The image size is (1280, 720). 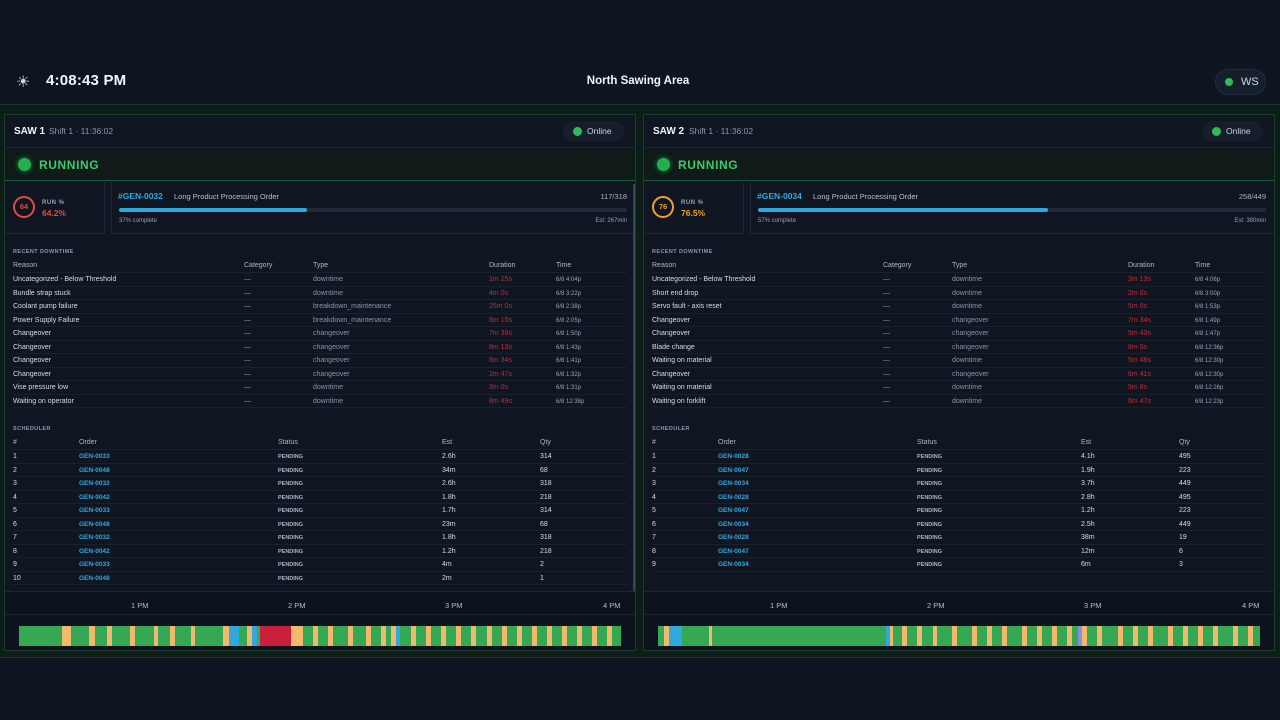 What do you see at coordinates (959, 443) in the screenshot?
I see `table-header-row: # Order Status Est Qty` at bounding box center [959, 443].